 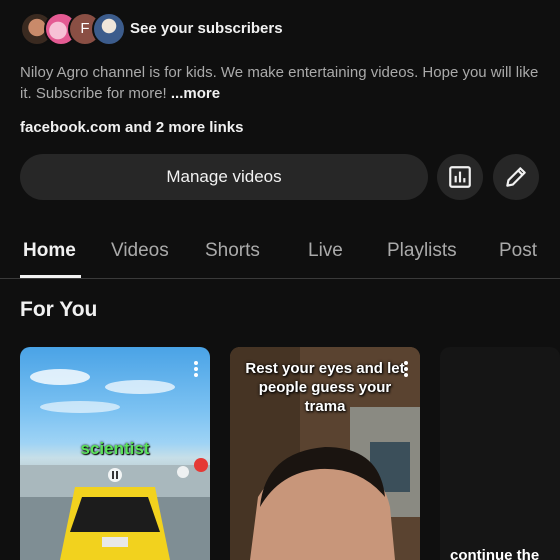 What do you see at coordinates (59, 309) in the screenshot?
I see `section-title: For You` at bounding box center [59, 309].